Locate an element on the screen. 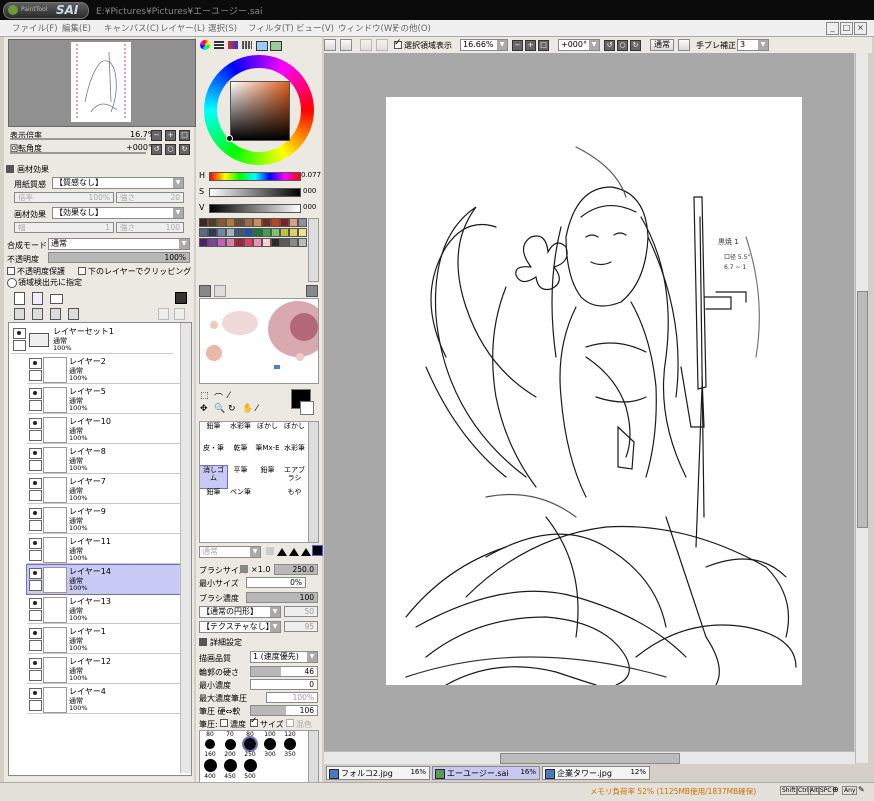 The image size is (874, 801). tool-eraser-selected: 消しゴム is located at coordinates (214, 477).